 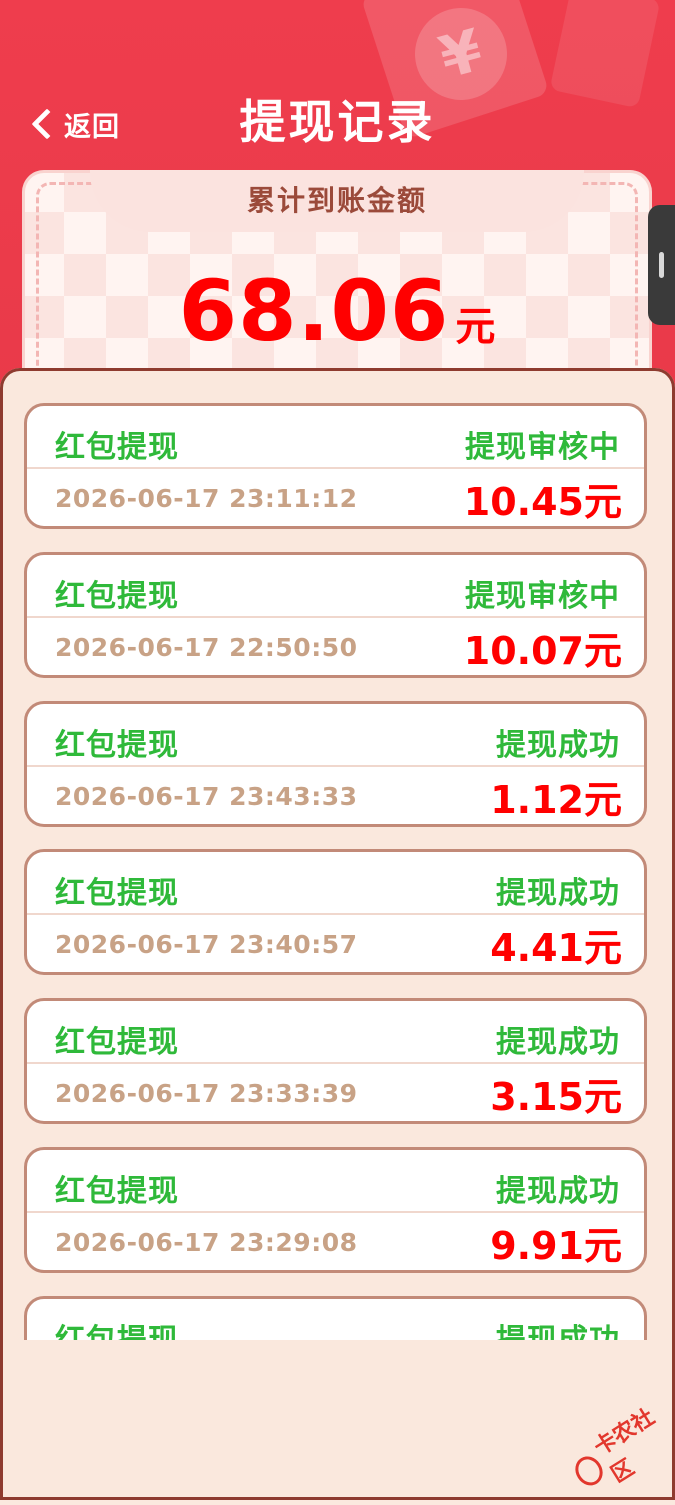 What do you see at coordinates (206, 1242) in the screenshot?
I see `record-time: 2026-06-17 23:29:08` at bounding box center [206, 1242].